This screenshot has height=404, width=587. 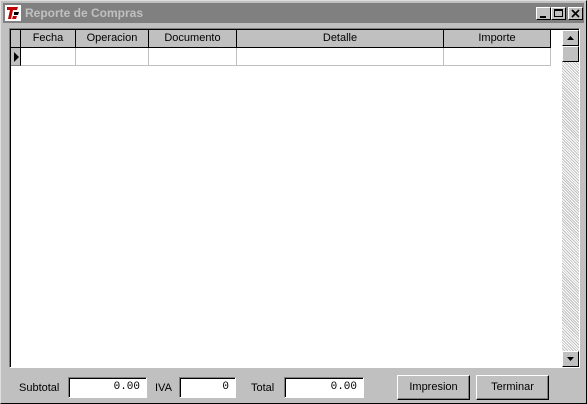 What do you see at coordinates (263, 388) in the screenshot?
I see `total-label: Total` at bounding box center [263, 388].